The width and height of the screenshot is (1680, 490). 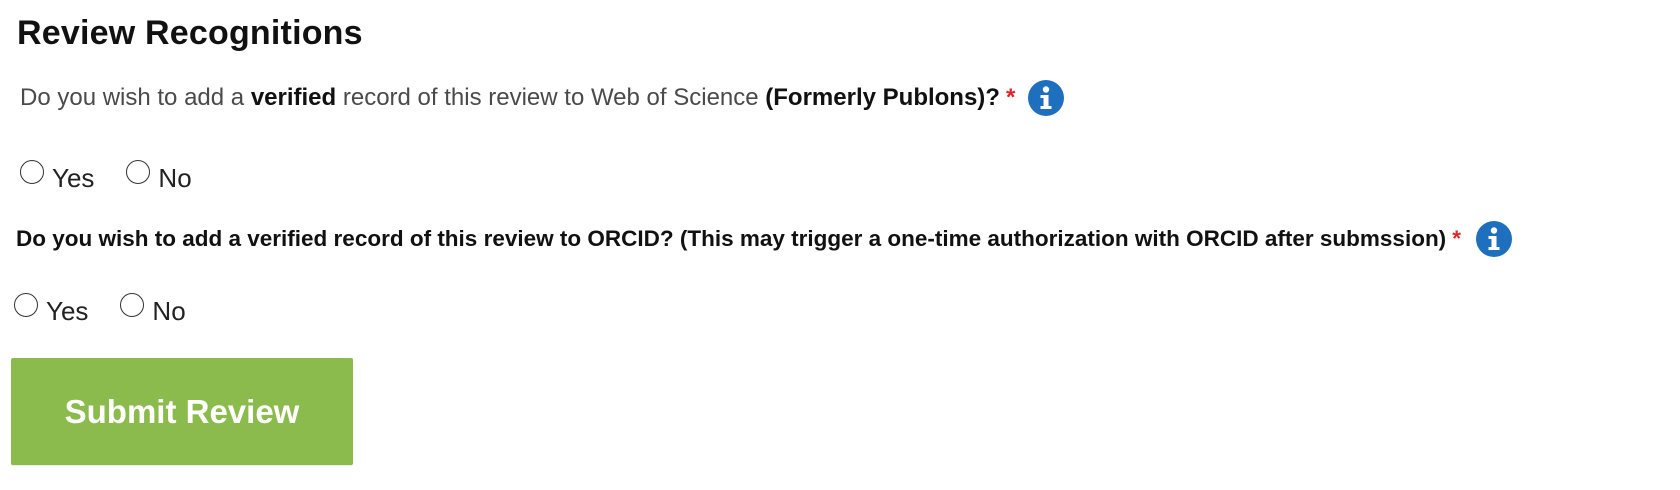 What do you see at coordinates (293, 97) in the screenshot?
I see `wos-question-verified: verified` at bounding box center [293, 97].